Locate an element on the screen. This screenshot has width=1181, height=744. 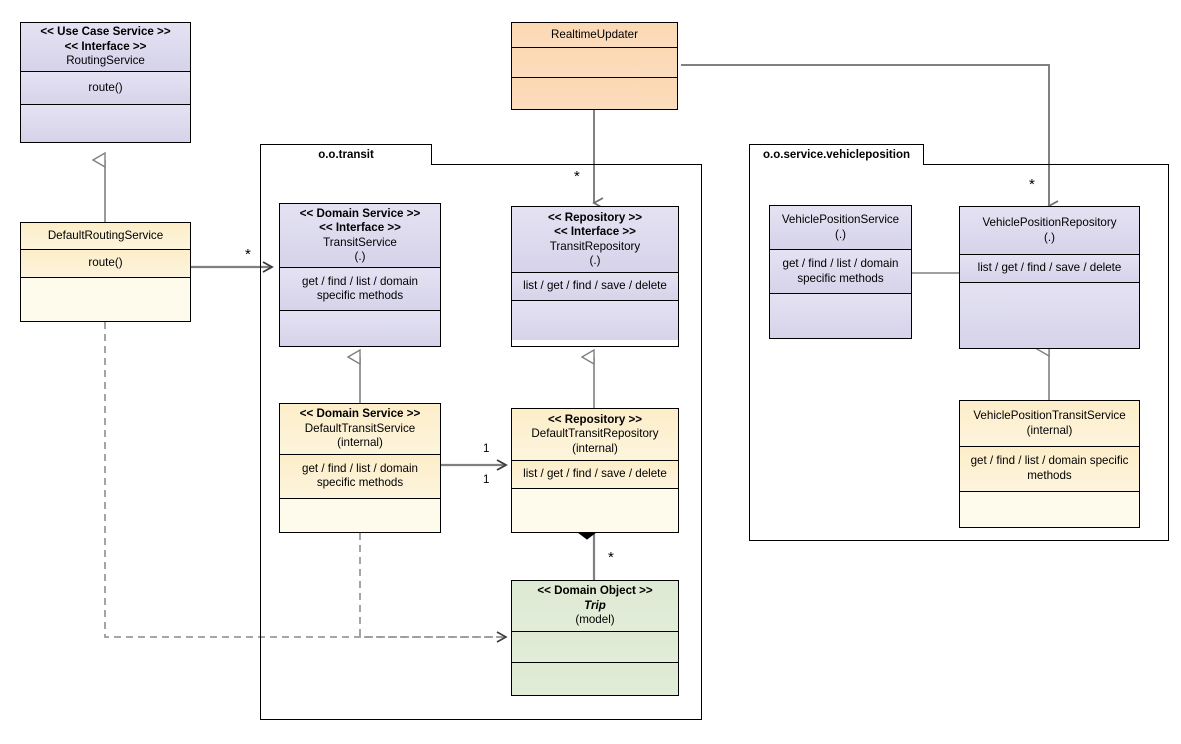
class-header-trip: << Domain Object >> Trip (model) is located at coordinates (595, 607).